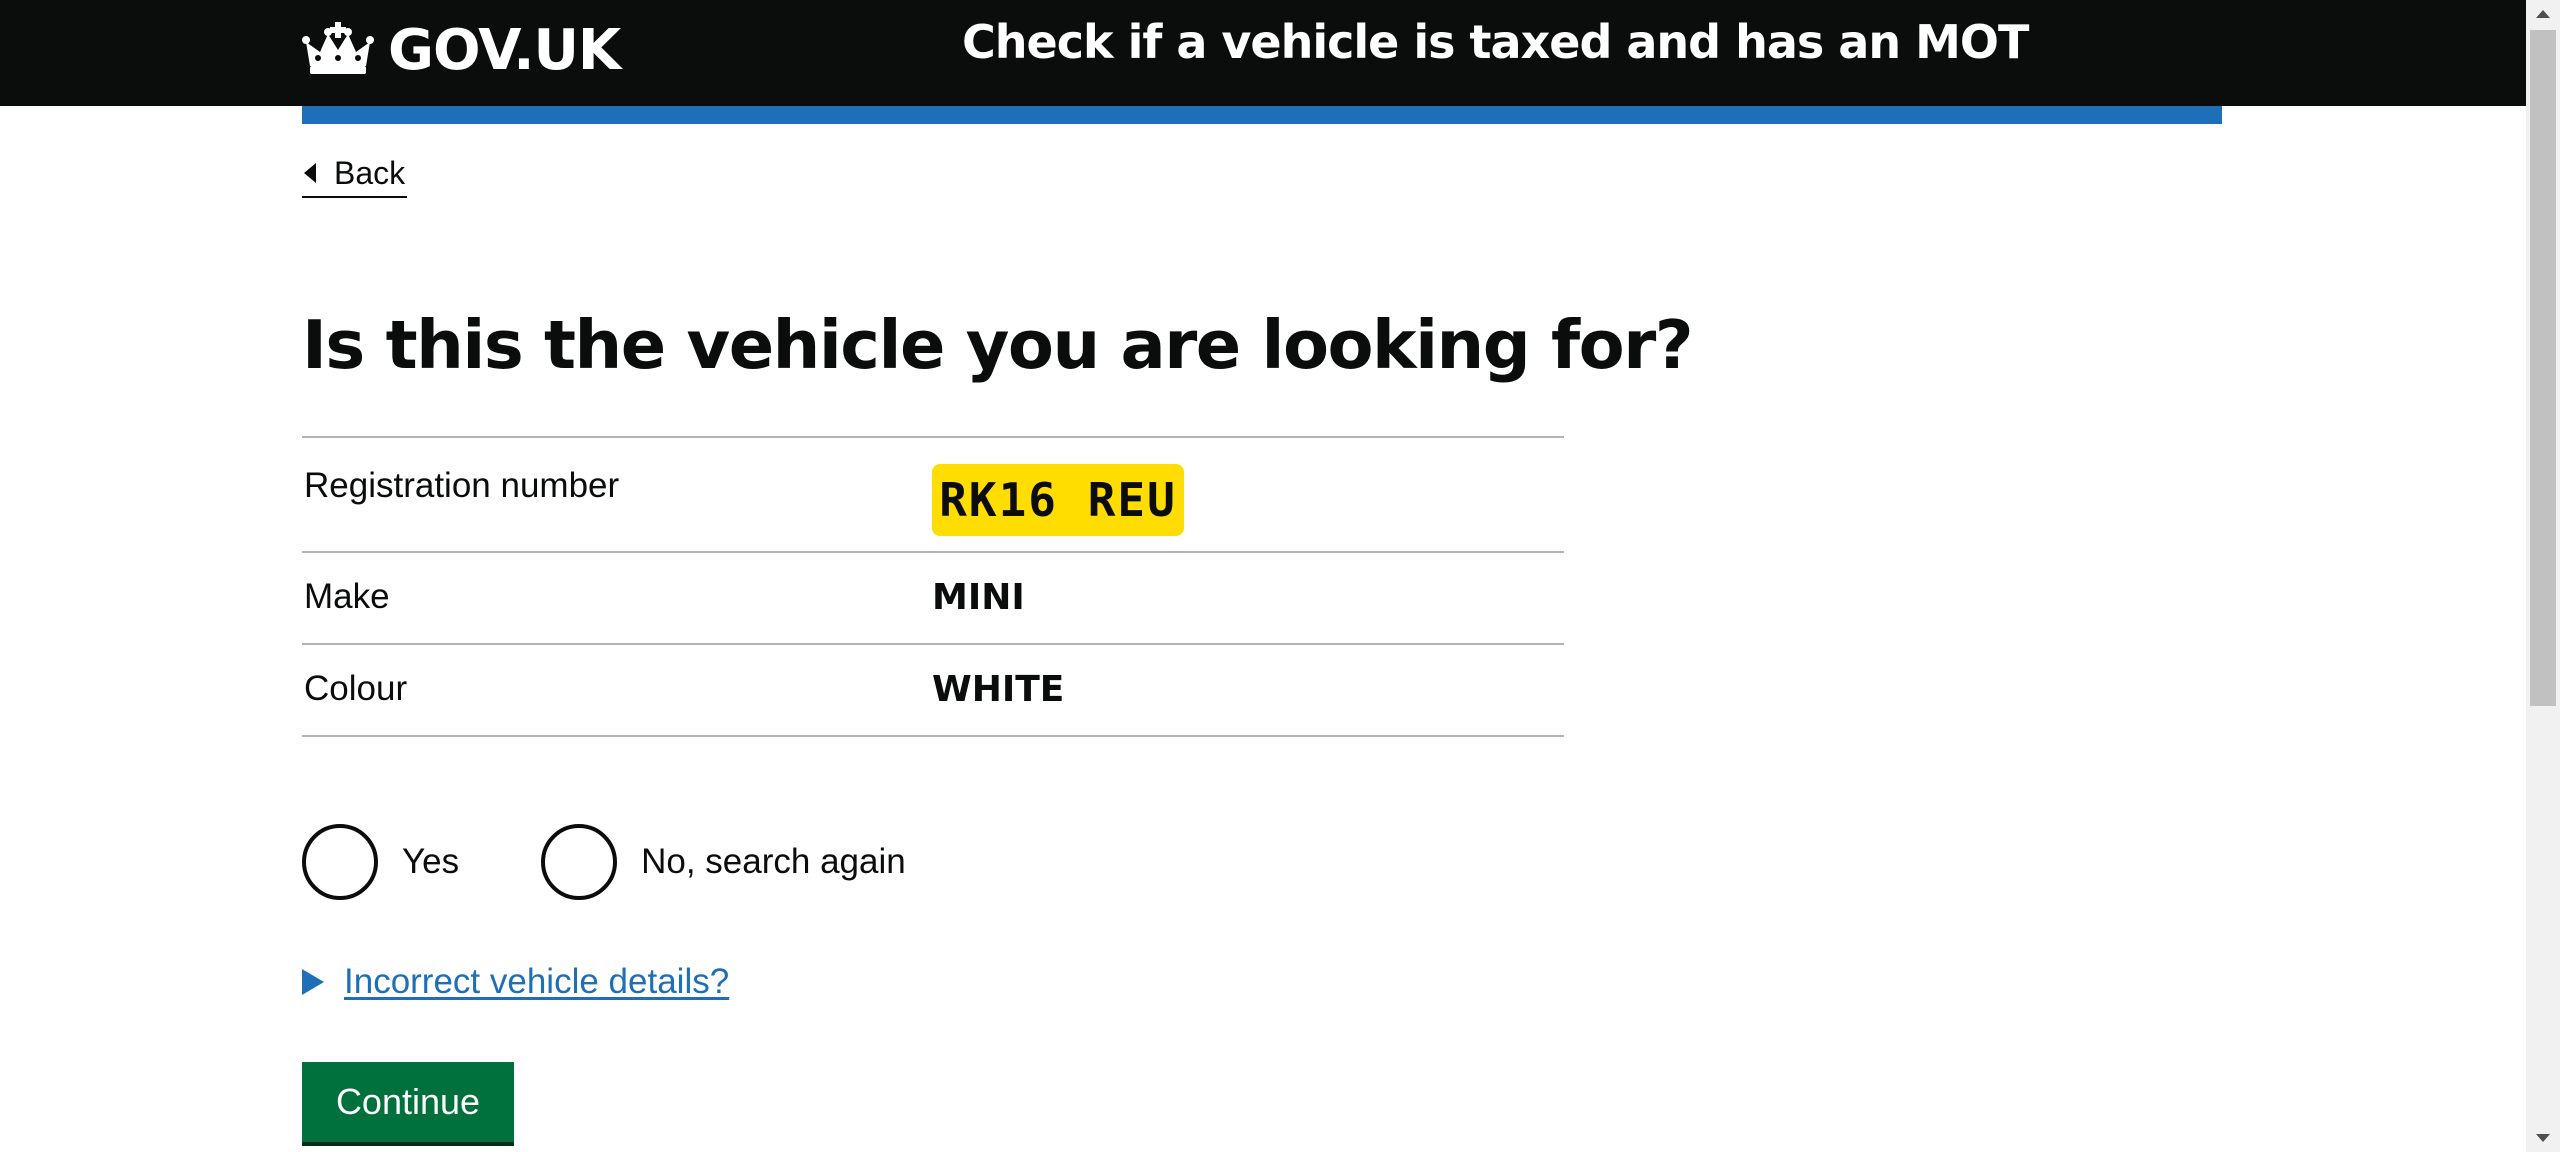  I want to click on continue-button: Continue, so click(408, 1102).